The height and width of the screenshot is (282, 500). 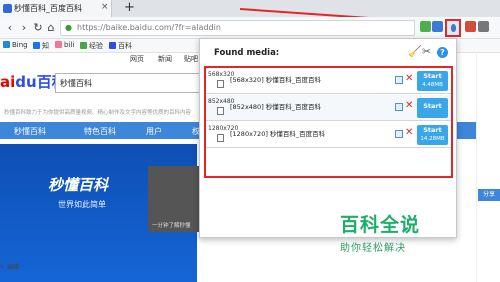 I want to click on popup-title: Found media:, so click(x=247, y=53).